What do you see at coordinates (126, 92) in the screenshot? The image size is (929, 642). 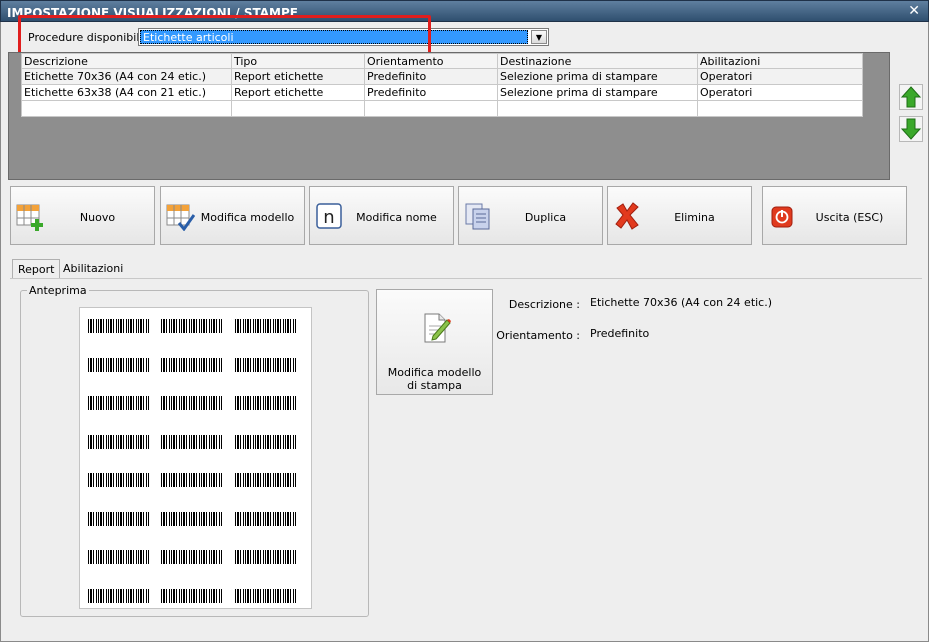 I see `table-cell: Etichette 63x38 (A4 con 21 etic.)` at bounding box center [126, 92].